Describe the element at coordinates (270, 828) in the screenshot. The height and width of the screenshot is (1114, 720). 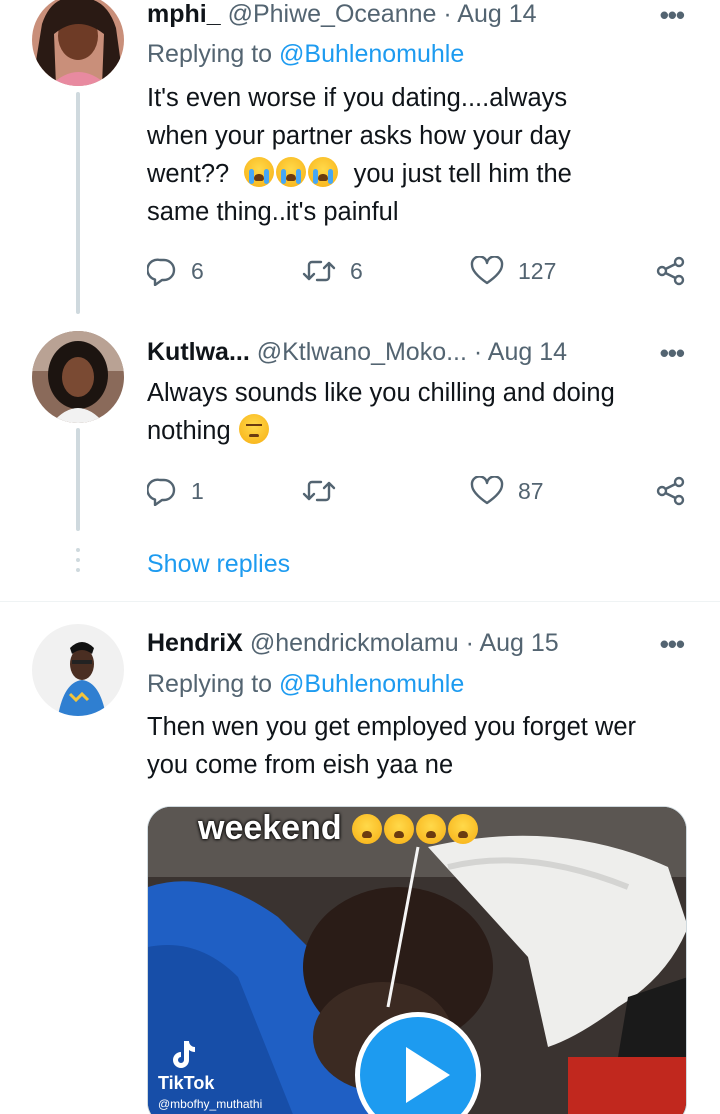
I see `caption-text: weekend` at that location.